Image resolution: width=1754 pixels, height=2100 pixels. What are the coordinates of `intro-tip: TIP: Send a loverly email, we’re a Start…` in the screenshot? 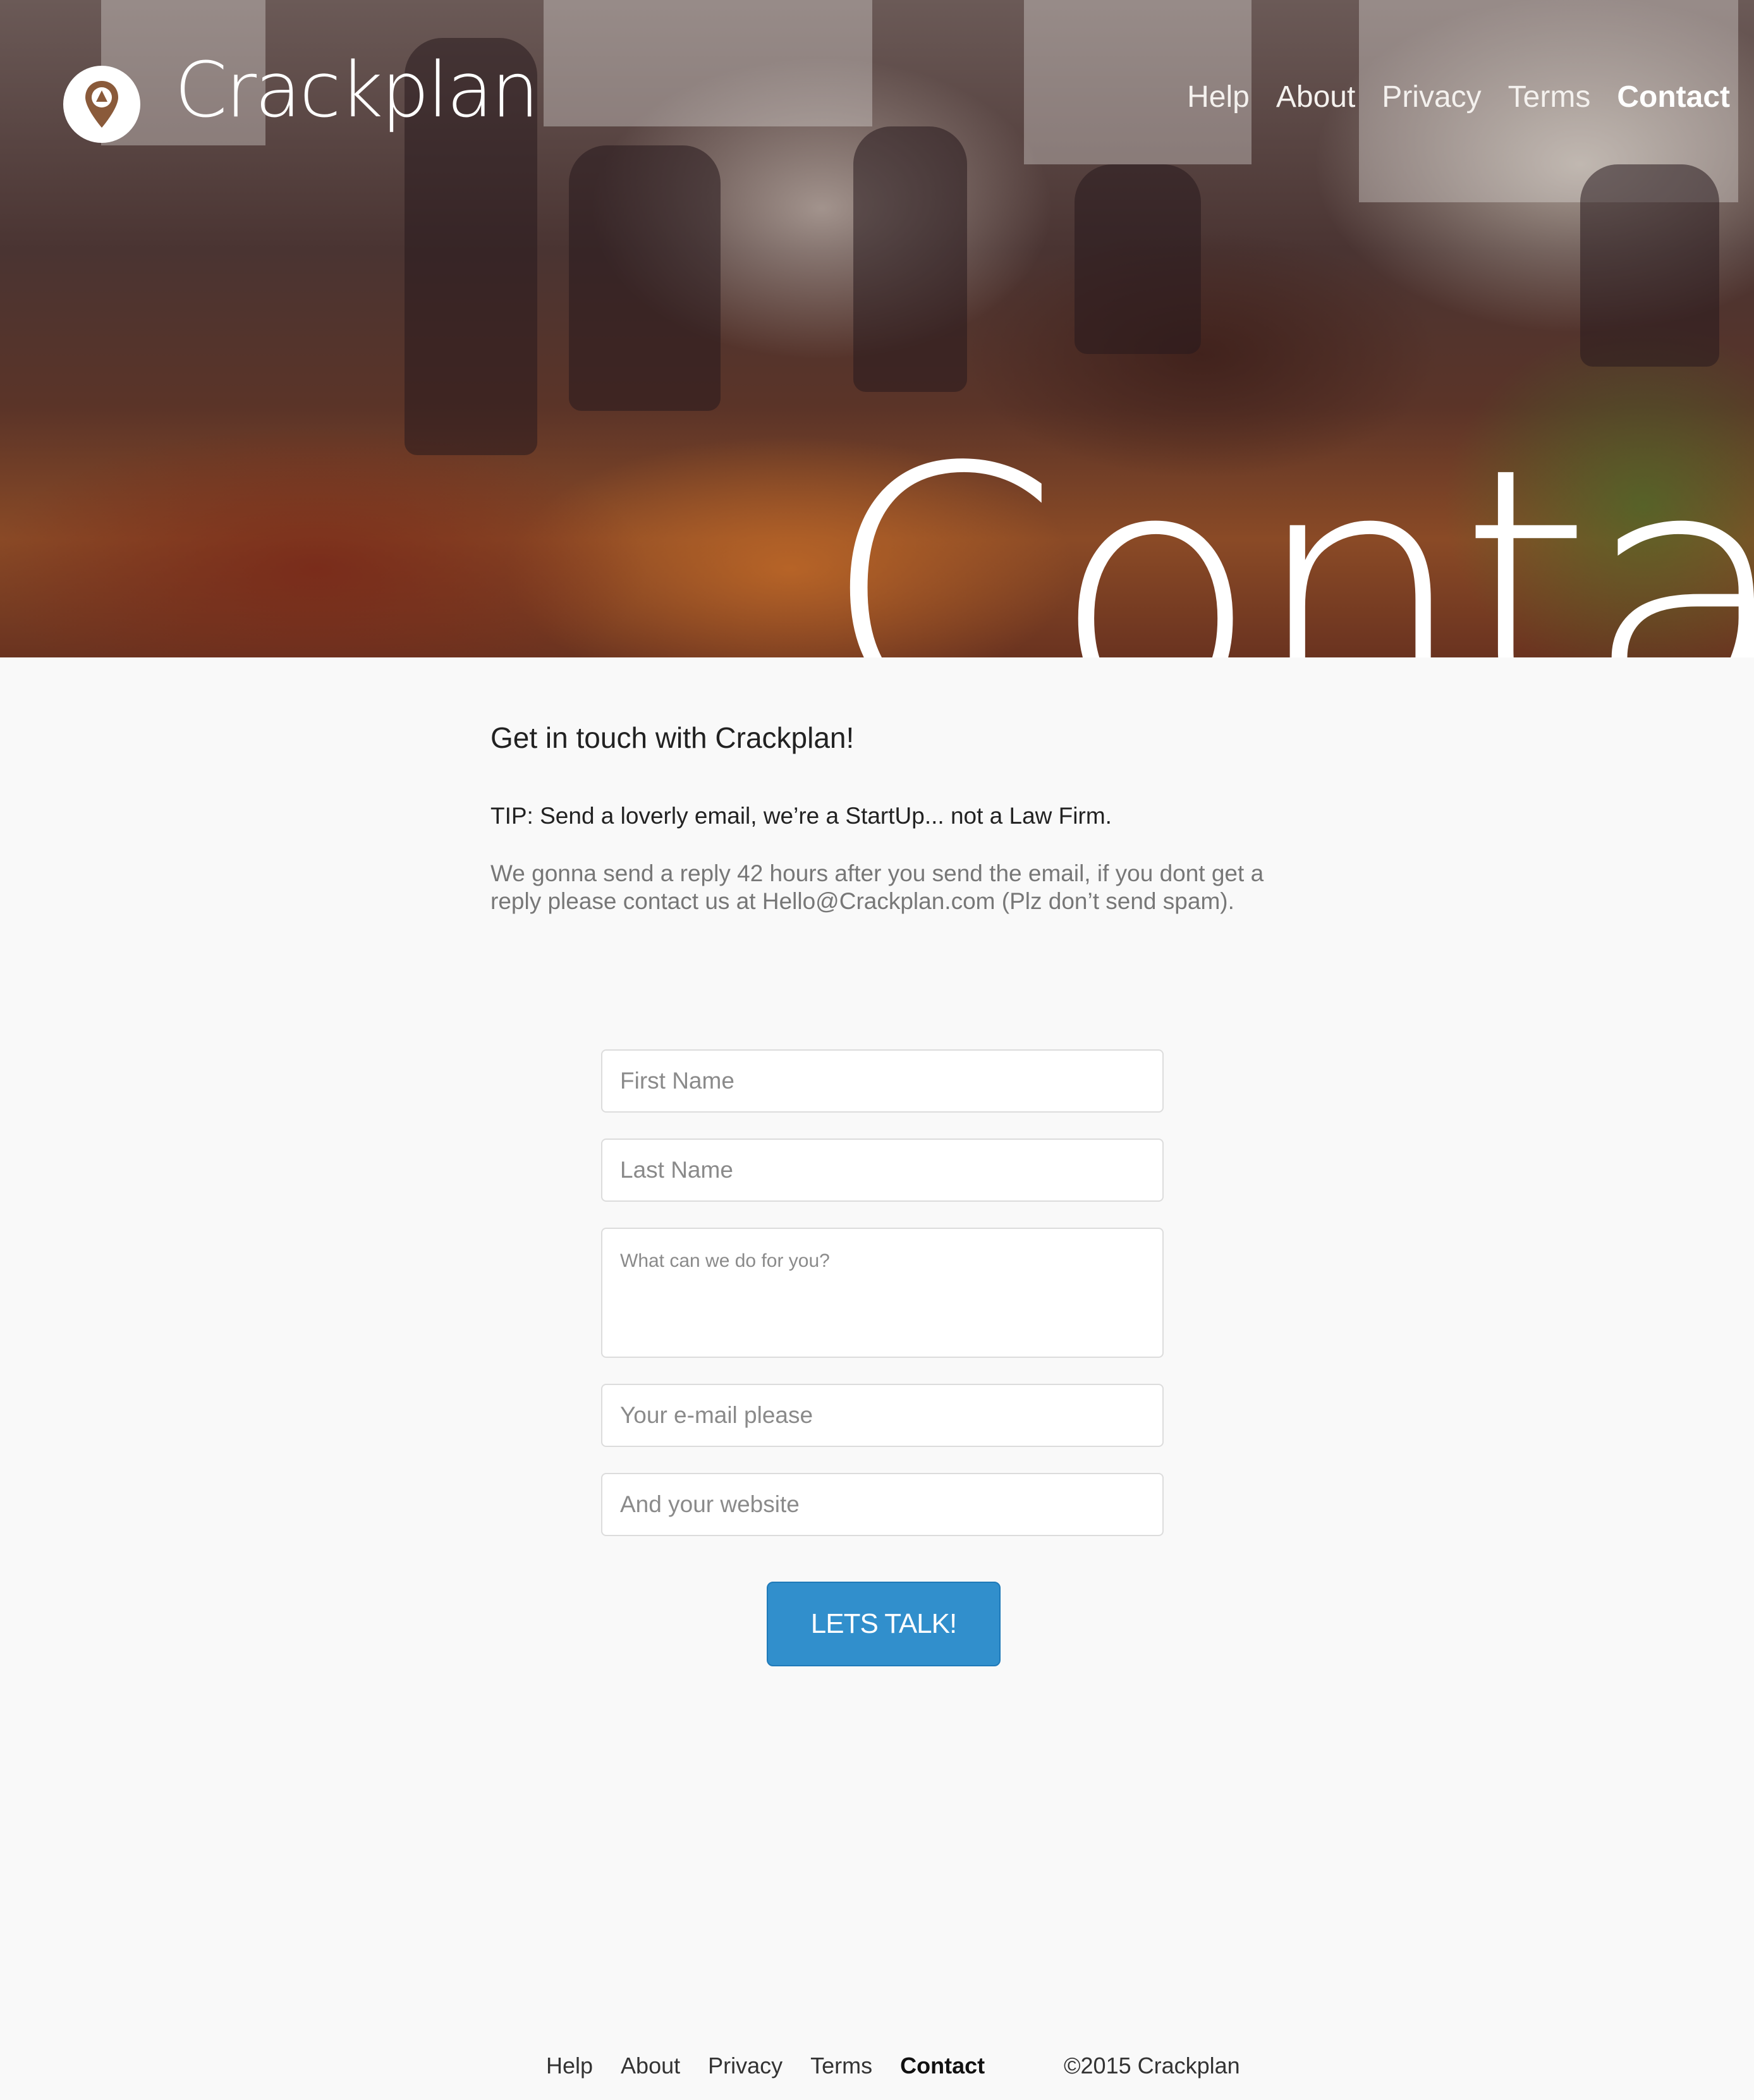 It's located at (801, 816).